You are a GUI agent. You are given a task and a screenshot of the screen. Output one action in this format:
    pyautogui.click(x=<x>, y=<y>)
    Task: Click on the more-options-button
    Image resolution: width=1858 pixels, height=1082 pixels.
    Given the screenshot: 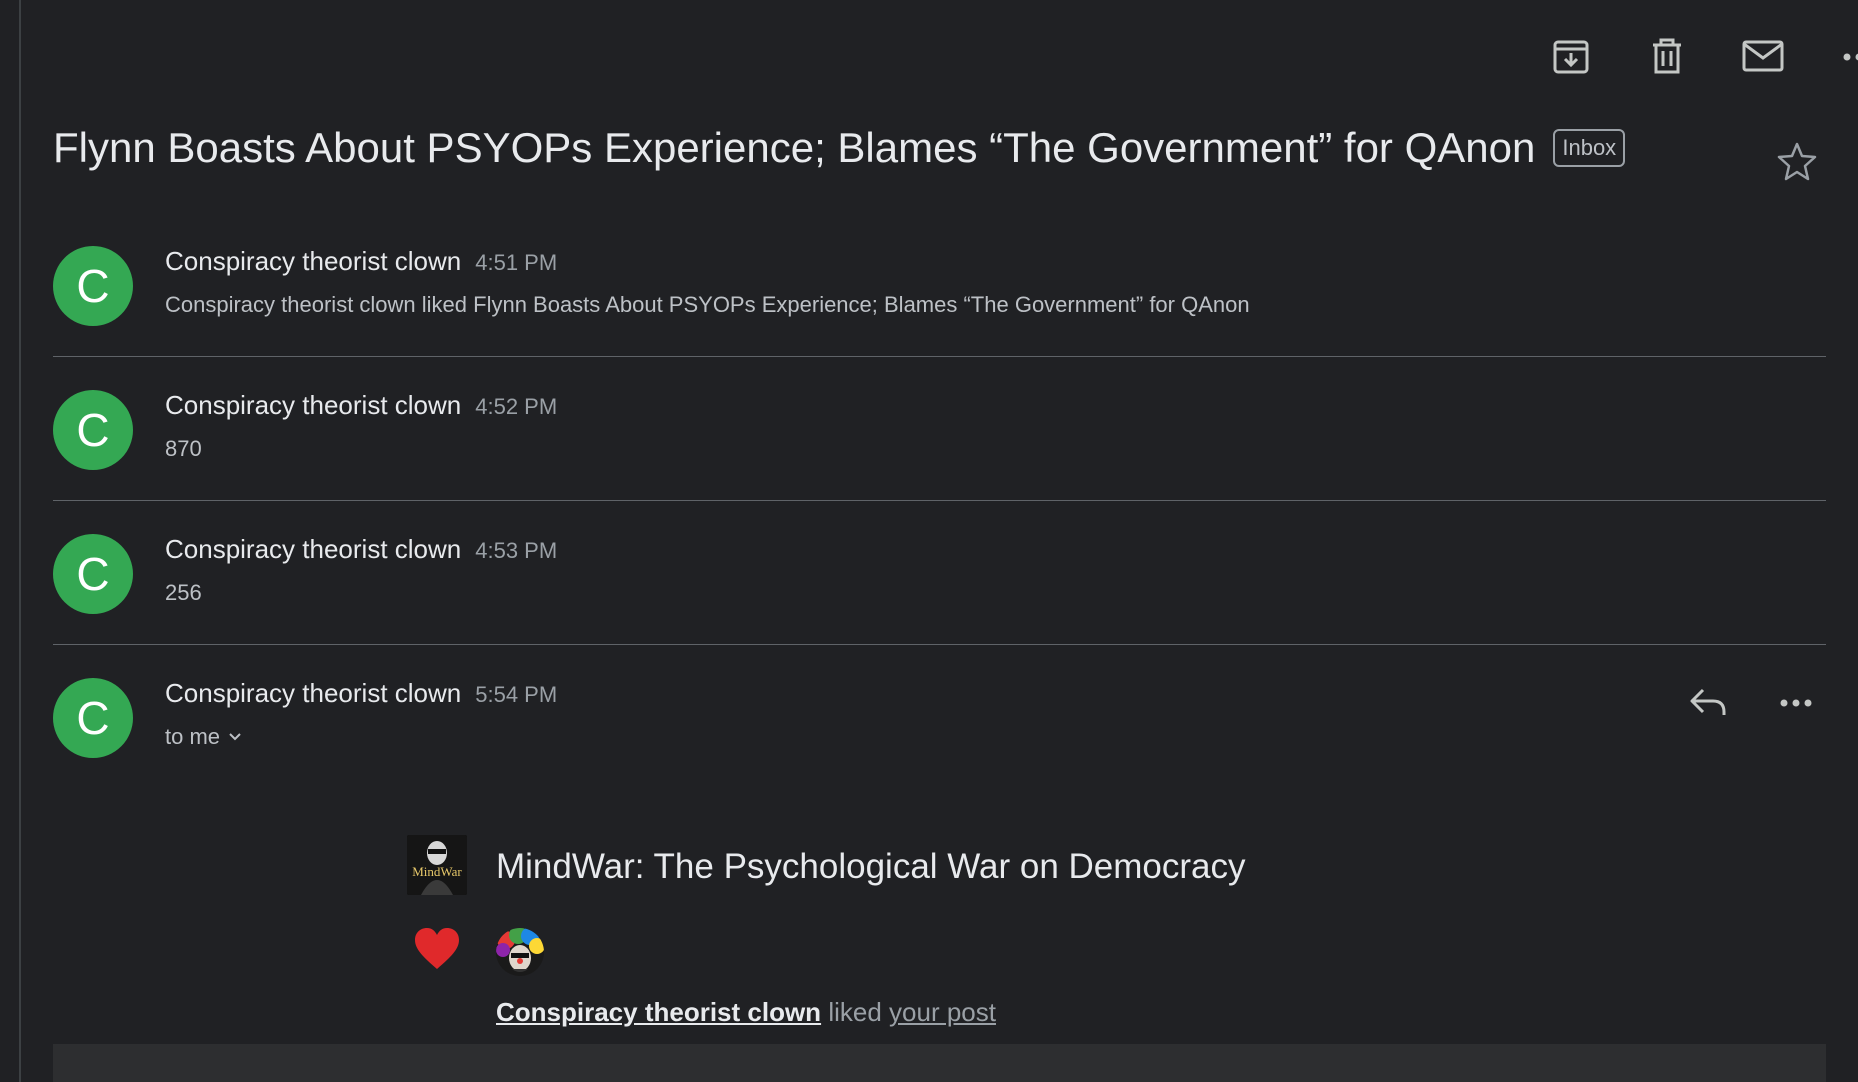 What is the action you would take?
    pyautogui.click(x=1844, y=56)
    